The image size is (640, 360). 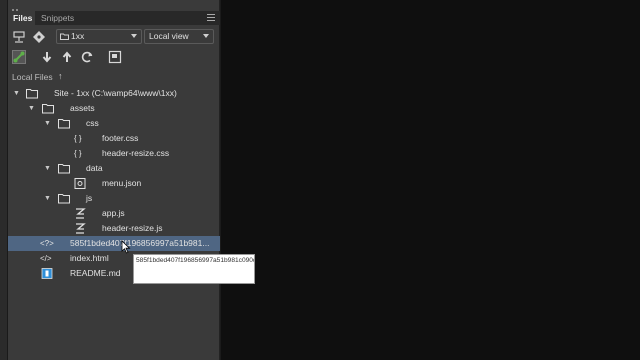 I want to click on expand-panel-icon, so click(x=115, y=57).